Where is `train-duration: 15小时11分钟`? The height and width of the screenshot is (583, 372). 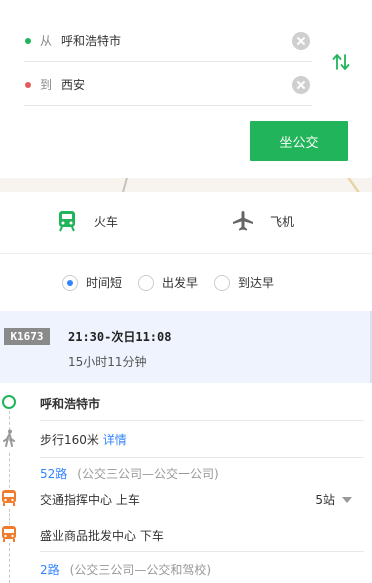
train-duration: 15小时11分钟 is located at coordinates (107, 362).